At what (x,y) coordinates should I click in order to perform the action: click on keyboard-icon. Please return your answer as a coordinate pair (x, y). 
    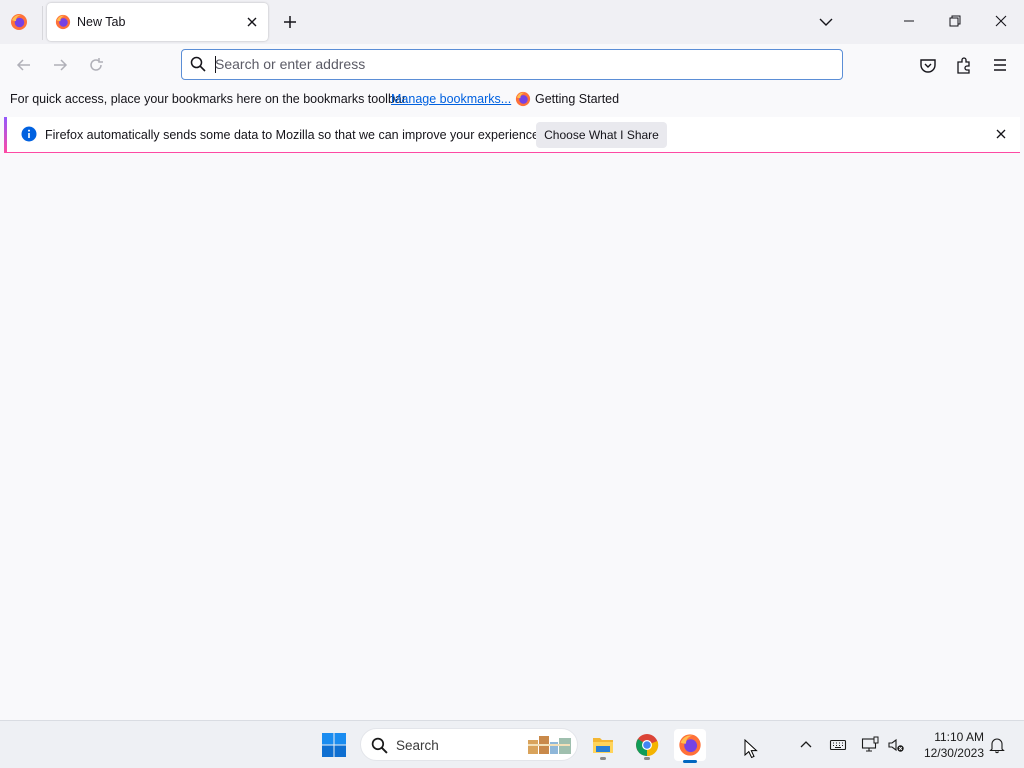
    Looking at the image, I should click on (838, 745).